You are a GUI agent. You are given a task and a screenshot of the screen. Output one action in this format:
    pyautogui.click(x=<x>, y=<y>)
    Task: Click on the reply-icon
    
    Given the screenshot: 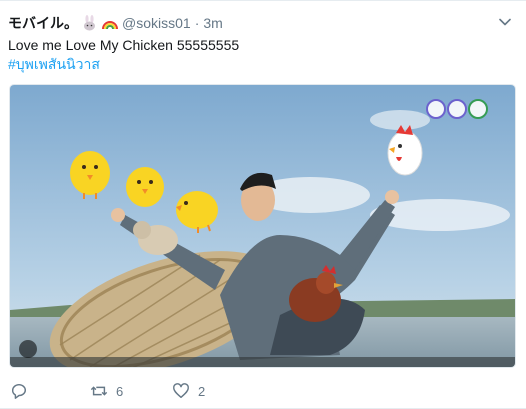 What is the action you would take?
    pyautogui.click(x=19, y=391)
    